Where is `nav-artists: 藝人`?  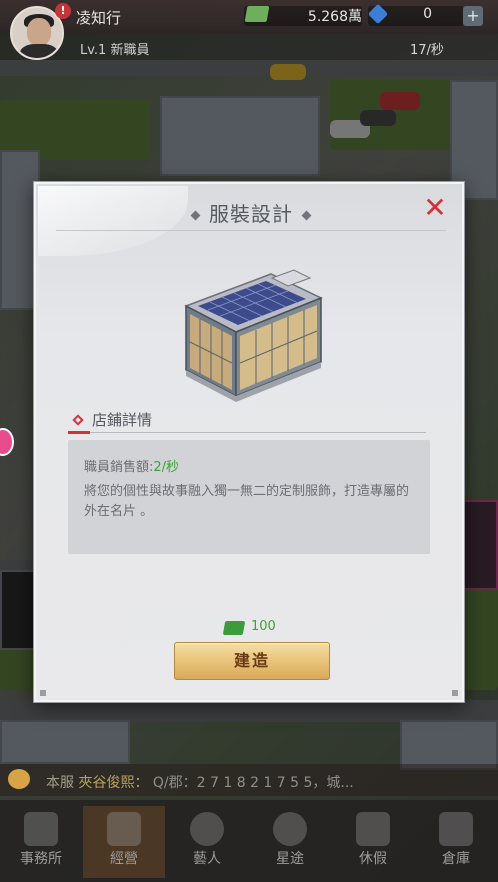 nav-artists: 藝人 is located at coordinates (207, 842).